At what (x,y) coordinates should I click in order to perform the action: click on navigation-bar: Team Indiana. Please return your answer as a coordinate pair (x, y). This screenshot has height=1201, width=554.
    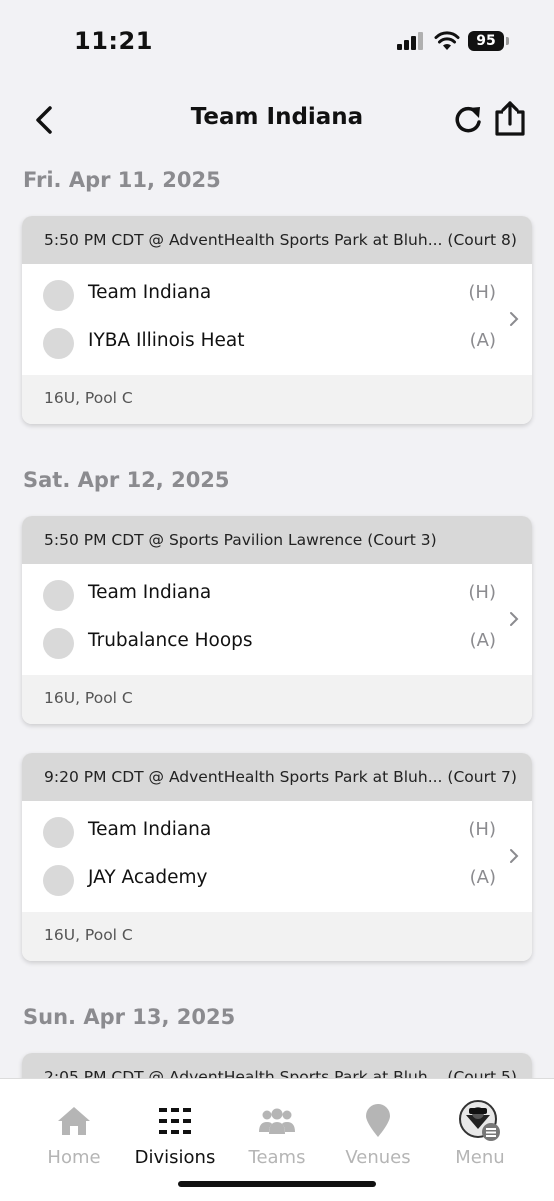
    Looking at the image, I should click on (277, 120).